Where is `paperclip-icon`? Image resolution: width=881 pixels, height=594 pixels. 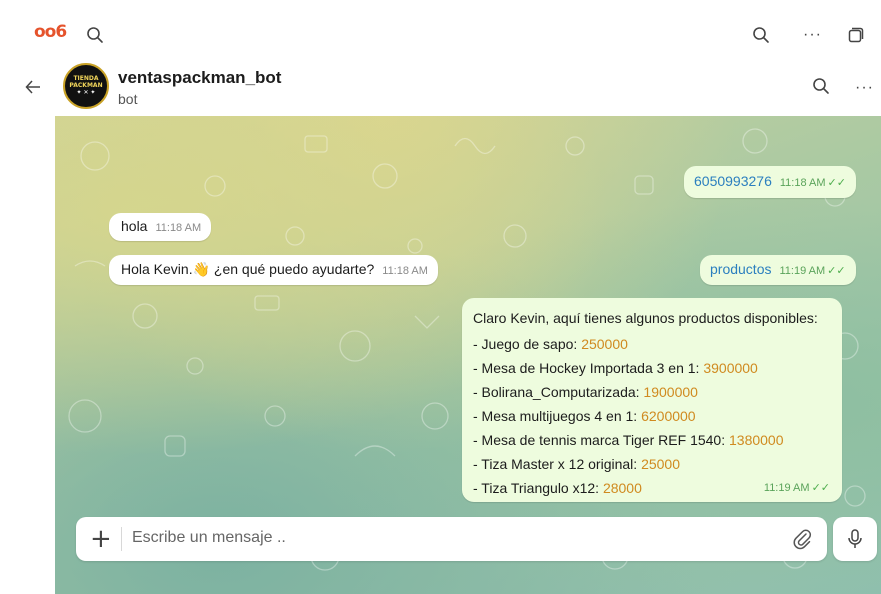 paperclip-icon is located at coordinates (802, 541).